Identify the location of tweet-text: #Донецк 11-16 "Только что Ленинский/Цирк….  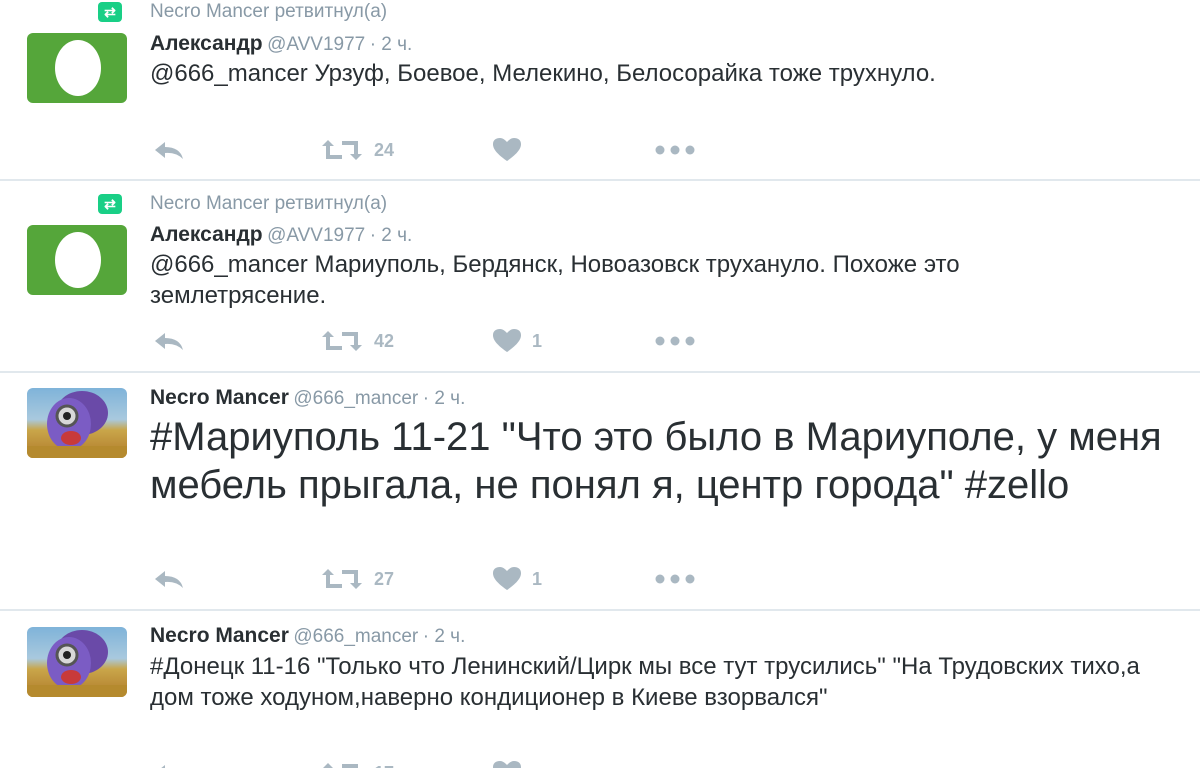
(645, 682).